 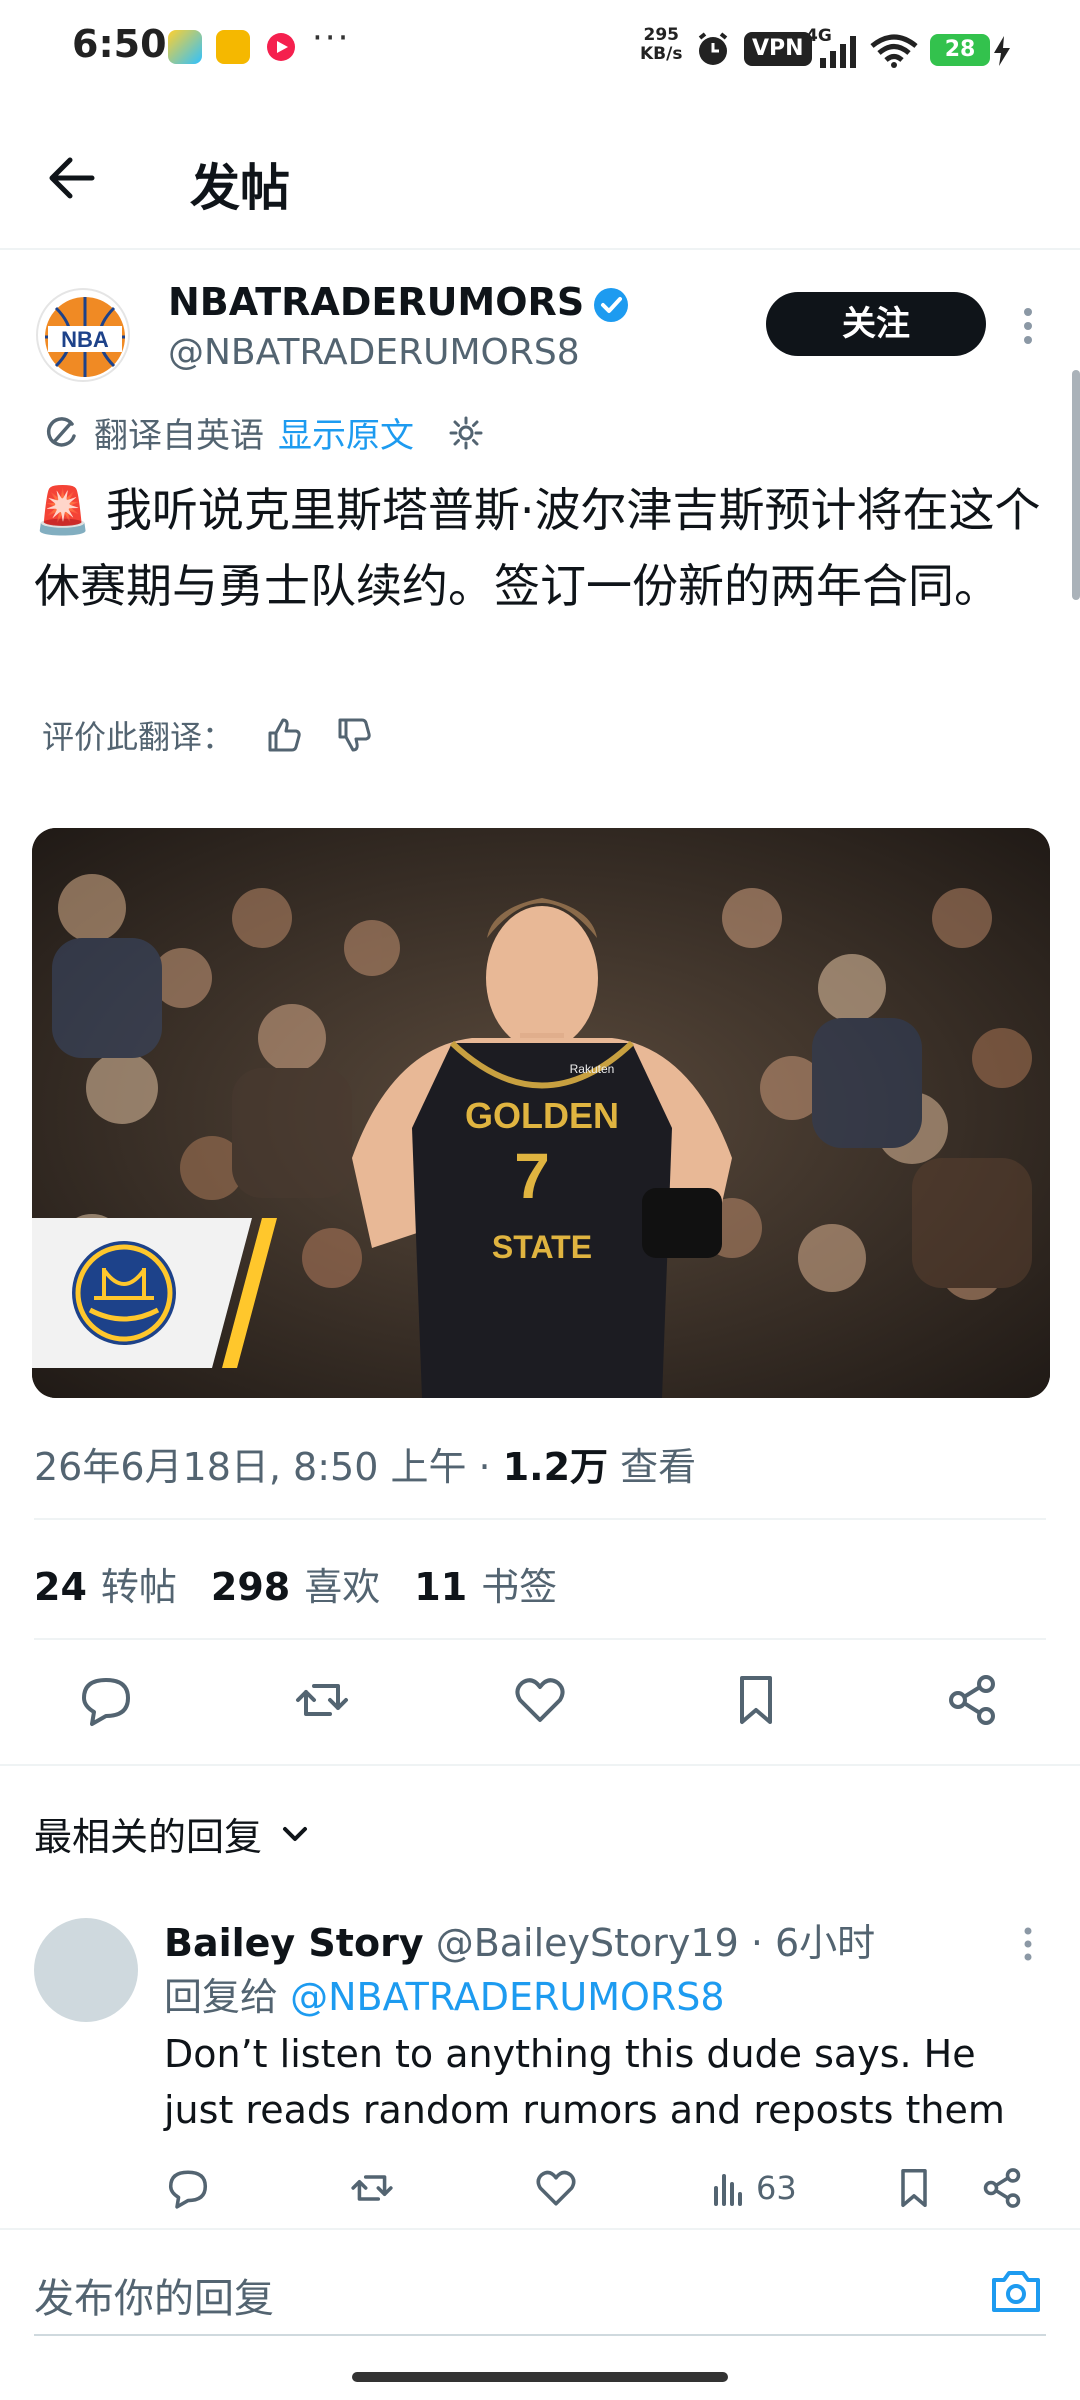 What do you see at coordinates (611, 305) in the screenshot?
I see `verified-badge-icon` at bounding box center [611, 305].